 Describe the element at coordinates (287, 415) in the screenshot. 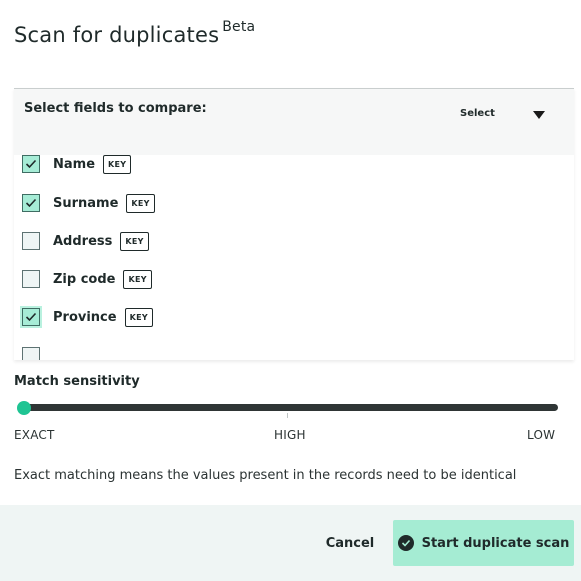

I see `slider-tick-mark` at that location.